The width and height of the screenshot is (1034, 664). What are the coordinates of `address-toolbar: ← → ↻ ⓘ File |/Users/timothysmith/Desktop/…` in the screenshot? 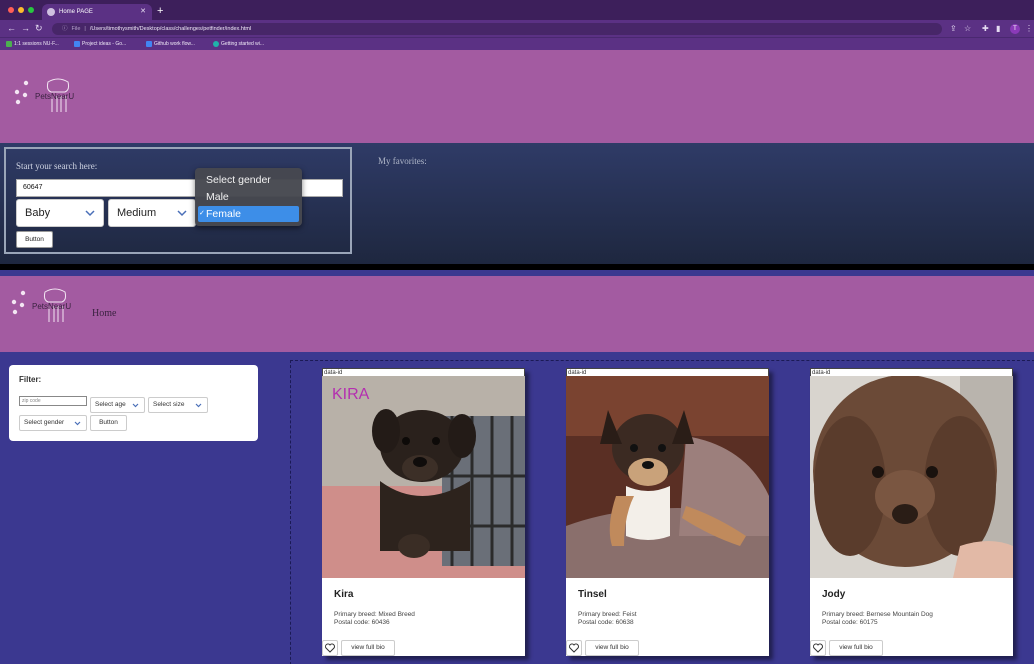 It's located at (517, 28).